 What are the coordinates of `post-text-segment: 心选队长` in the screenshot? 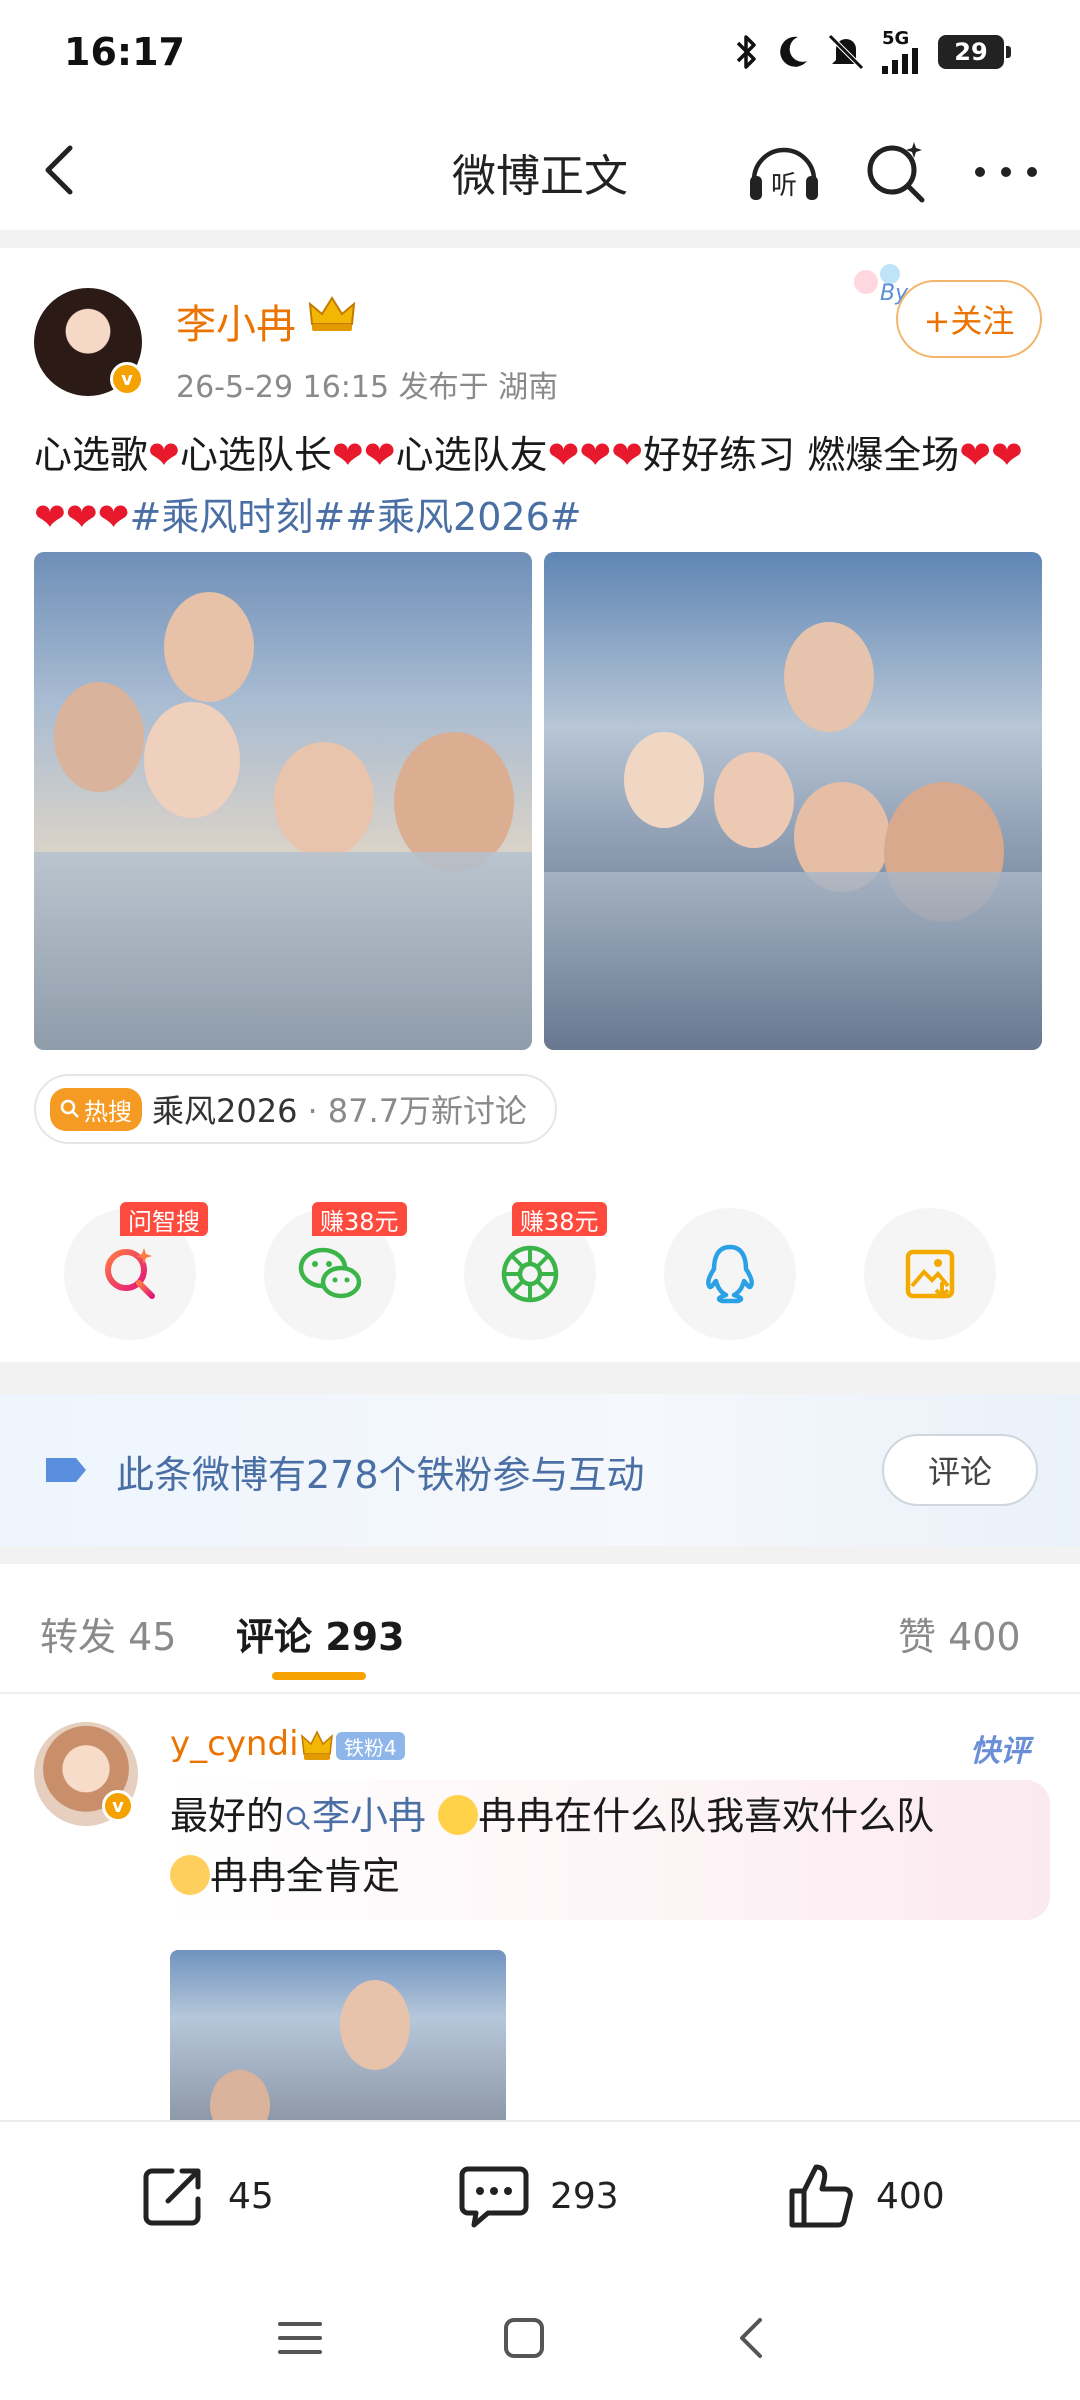 It's located at (255, 455).